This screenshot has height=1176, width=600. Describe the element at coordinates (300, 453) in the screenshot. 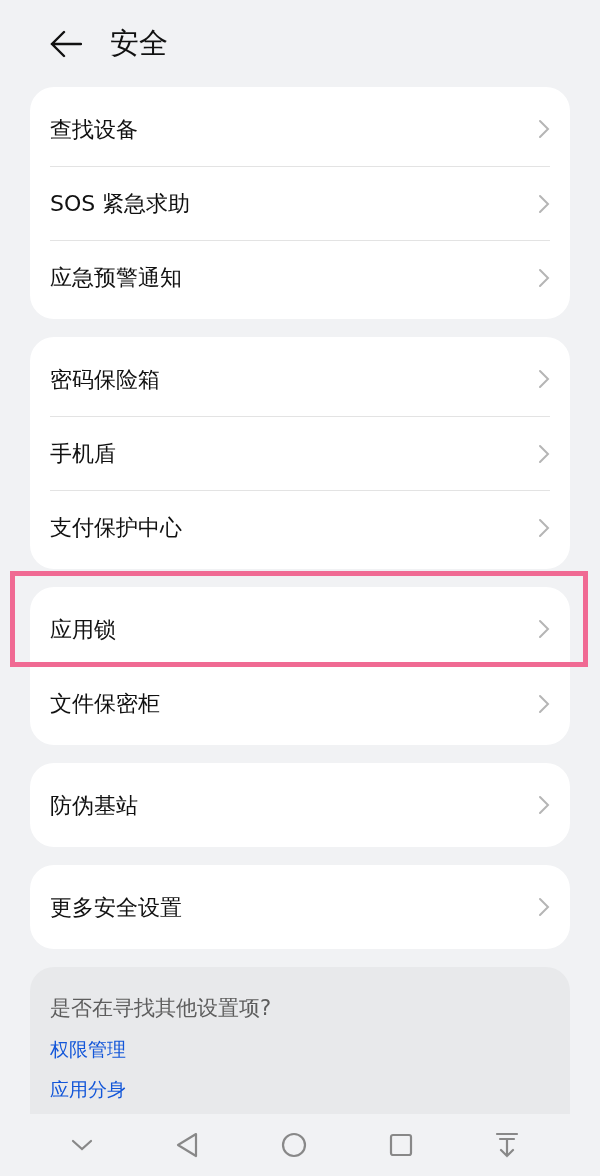

I see `settings-item: 手机盾` at that location.